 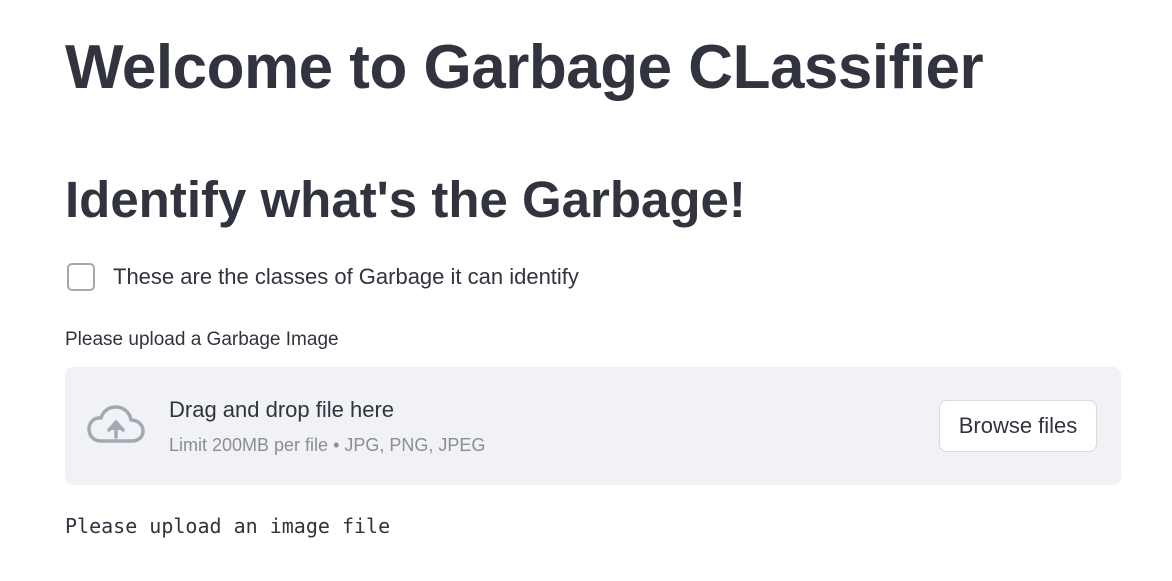 I want to click on upload-message: Please upload an image file, so click(x=228, y=526).